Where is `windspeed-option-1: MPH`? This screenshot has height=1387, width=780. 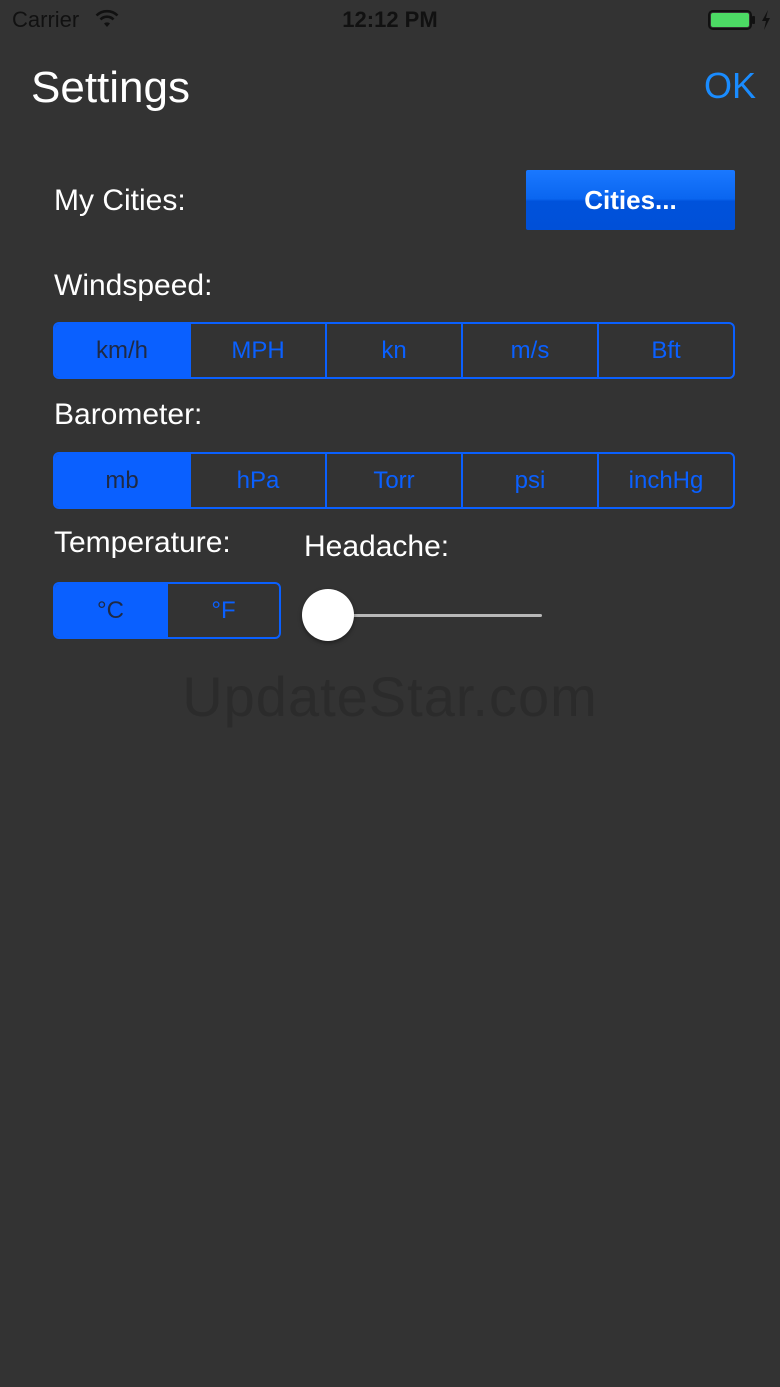
windspeed-option-1: MPH is located at coordinates (259, 350).